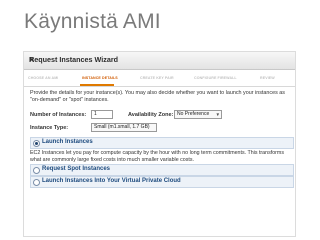 The width and height of the screenshot is (320, 240). I want to click on page-title: Käynnistä AMI, so click(92, 21).